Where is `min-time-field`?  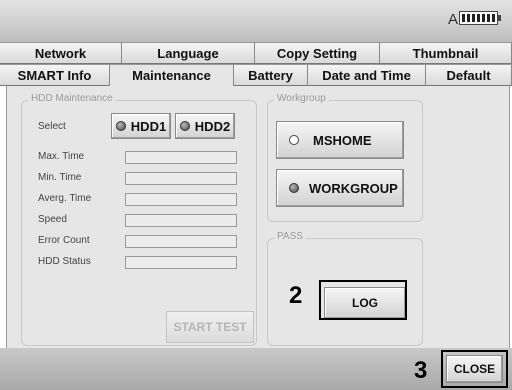
min-time-field is located at coordinates (181, 178).